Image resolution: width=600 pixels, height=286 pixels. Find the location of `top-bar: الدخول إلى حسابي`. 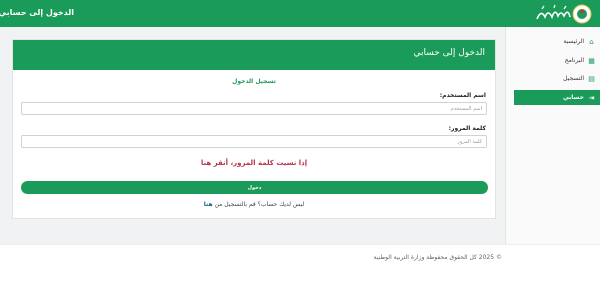

top-bar: الدخول إلى حسابي is located at coordinates (300, 13).